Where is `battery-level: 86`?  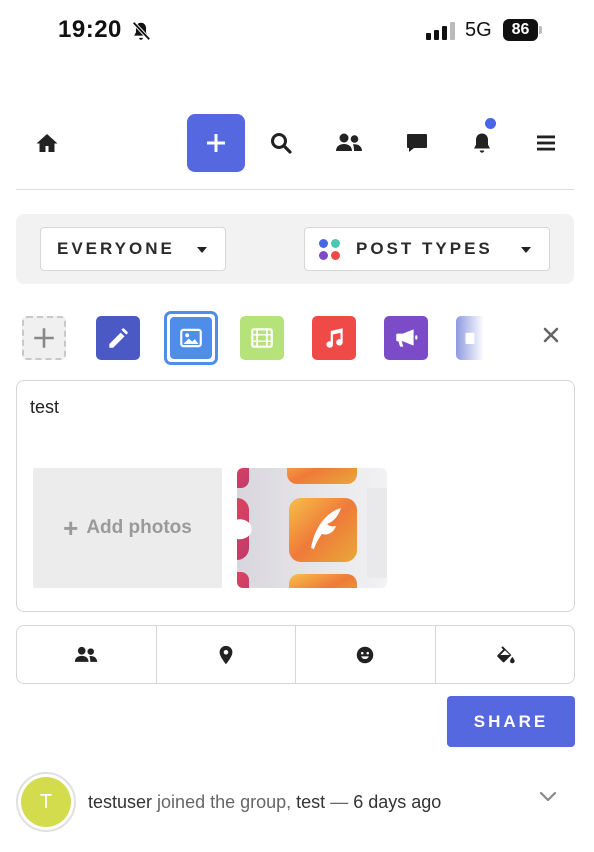
battery-level: 86 is located at coordinates (520, 30).